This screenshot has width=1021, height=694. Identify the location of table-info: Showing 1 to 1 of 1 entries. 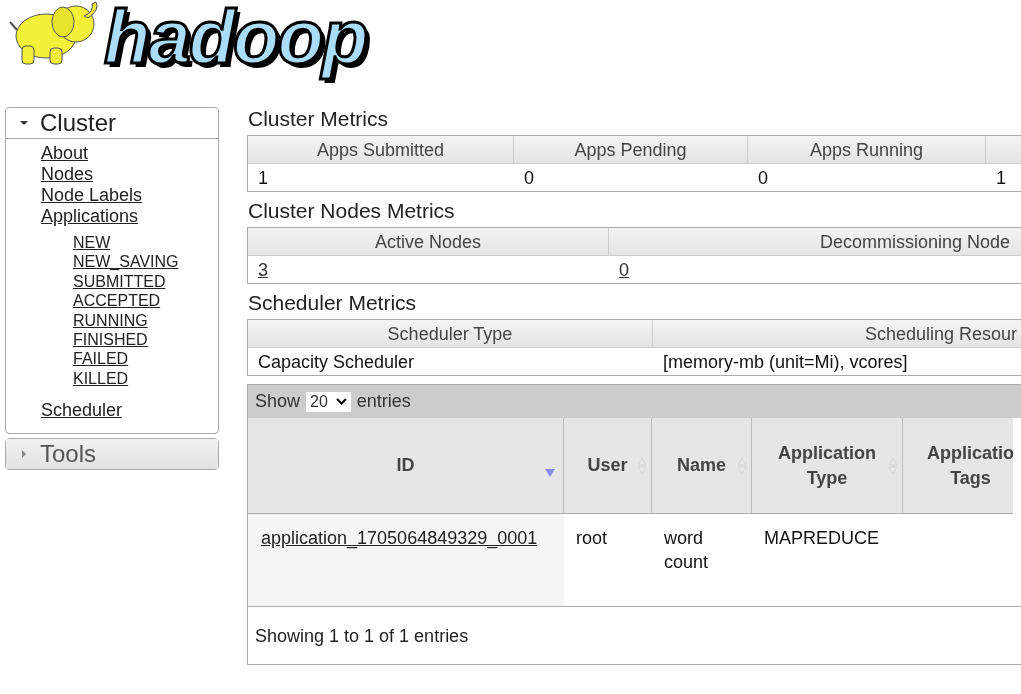
(634, 635).